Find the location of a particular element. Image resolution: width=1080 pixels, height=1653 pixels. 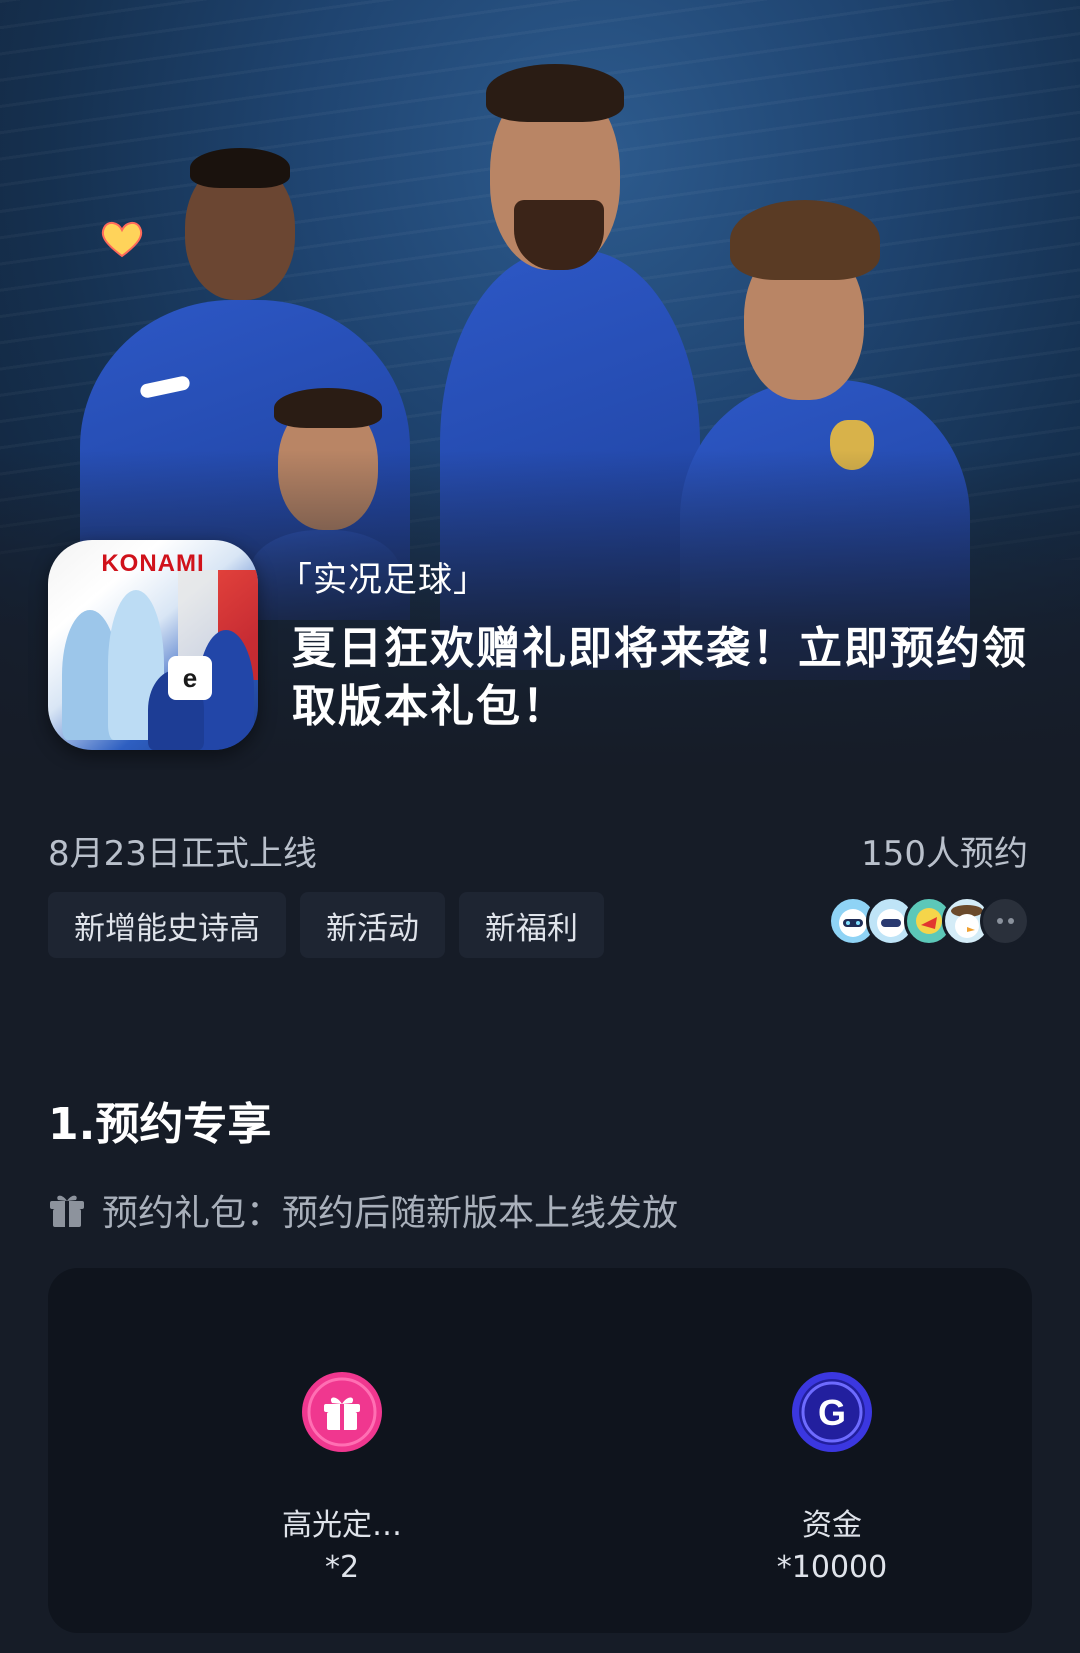

gift-package-row: 预约礼包：预约后随新版本上线发放 is located at coordinates (363, 1210).